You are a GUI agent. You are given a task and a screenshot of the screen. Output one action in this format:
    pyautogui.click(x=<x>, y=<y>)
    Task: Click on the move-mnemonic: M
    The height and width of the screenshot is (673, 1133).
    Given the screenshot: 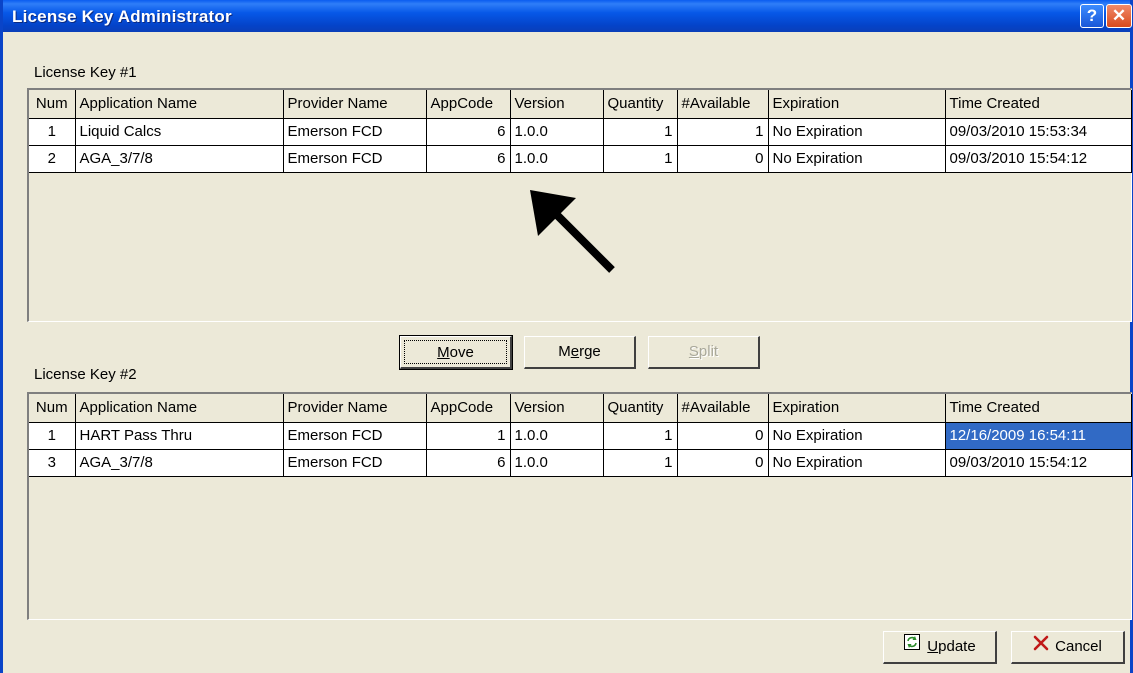 What is the action you would take?
    pyautogui.click(x=443, y=352)
    